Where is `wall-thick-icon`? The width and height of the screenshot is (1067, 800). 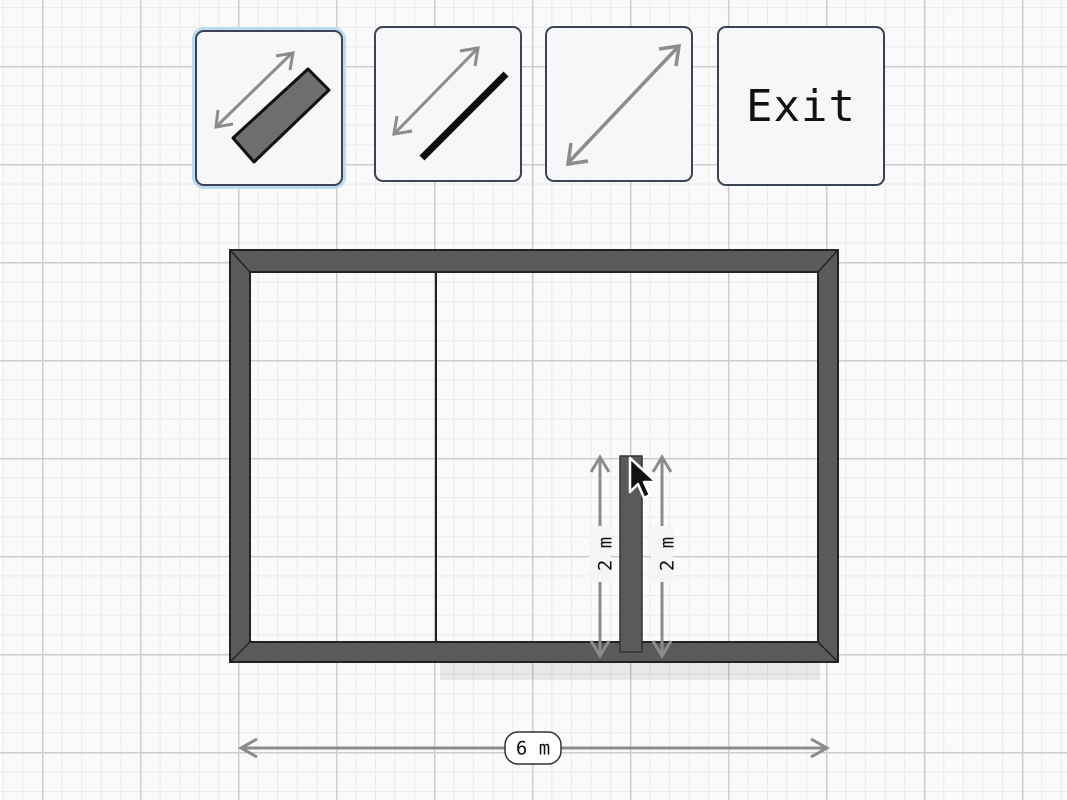 wall-thick-icon is located at coordinates (272, 107).